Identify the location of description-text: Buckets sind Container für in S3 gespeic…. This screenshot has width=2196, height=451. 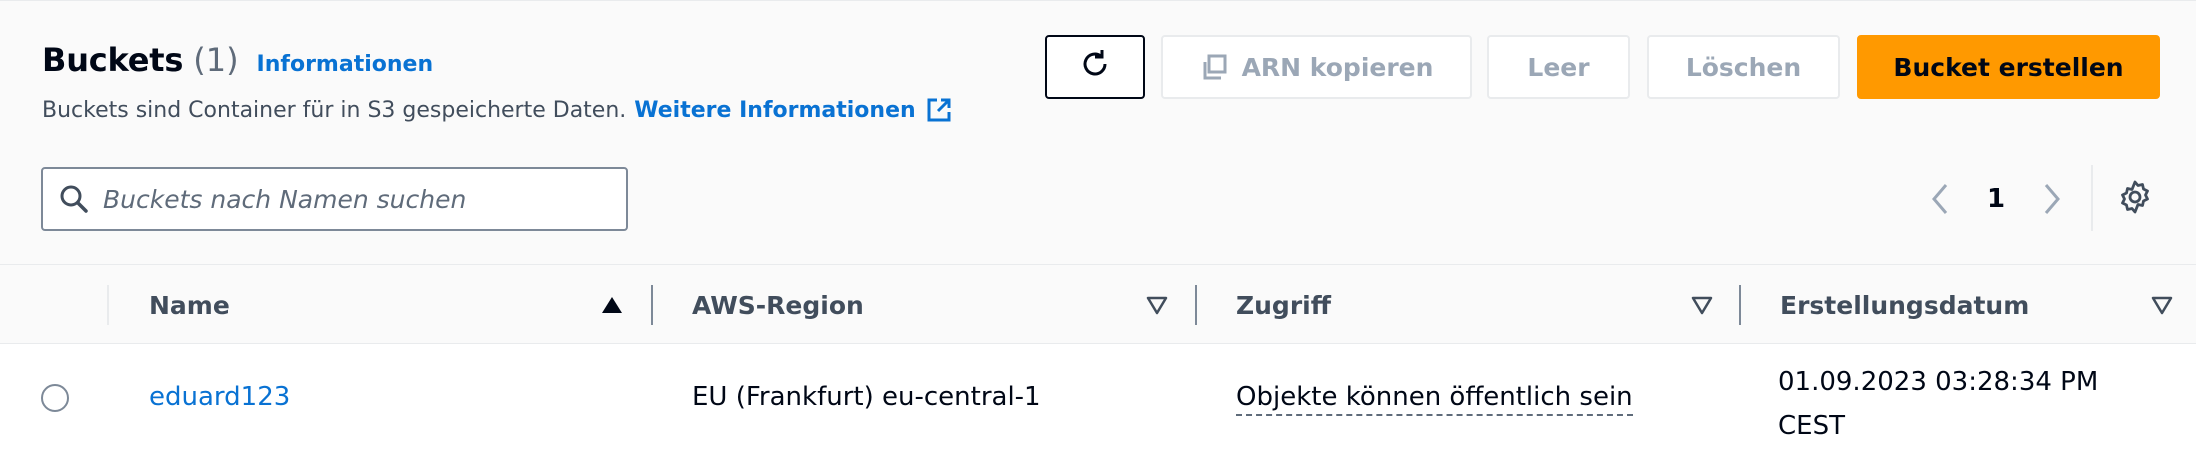
(334, 110).